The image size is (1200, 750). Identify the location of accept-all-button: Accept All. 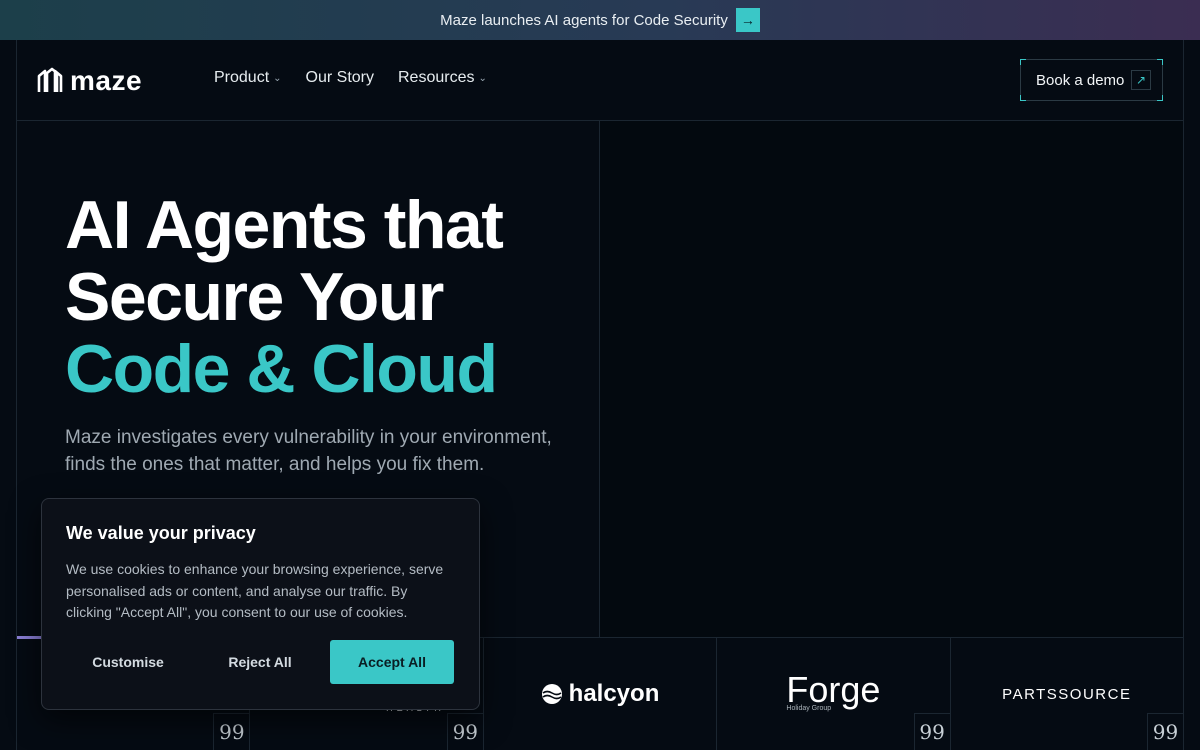
(392, 662).